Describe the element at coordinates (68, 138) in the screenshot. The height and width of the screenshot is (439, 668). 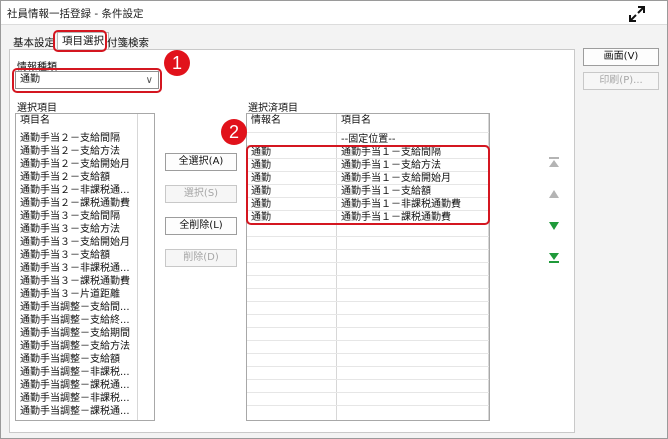
I see `list-item: 通勤手当２－支給間隔` at that location.